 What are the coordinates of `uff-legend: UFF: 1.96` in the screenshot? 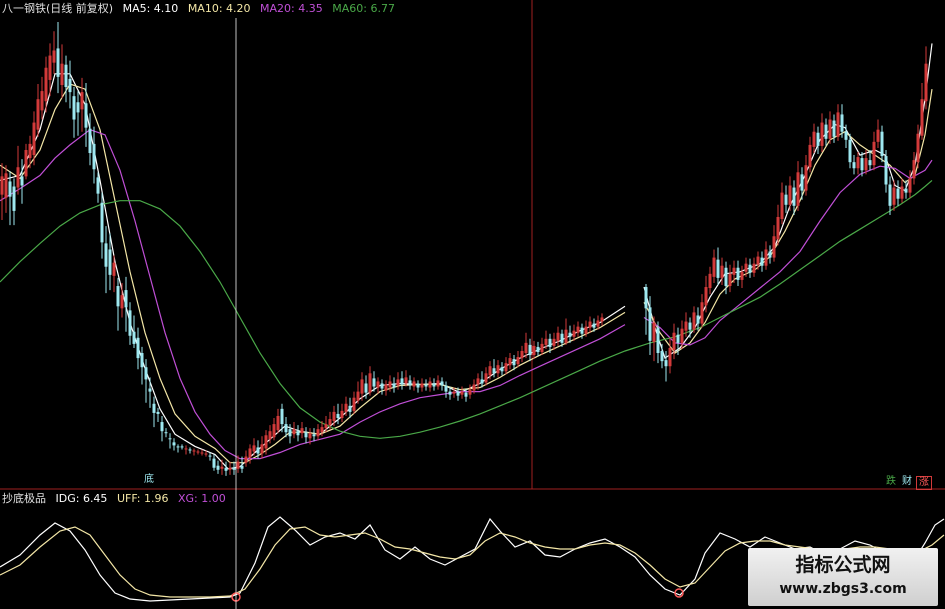 It's located at (142, 498).